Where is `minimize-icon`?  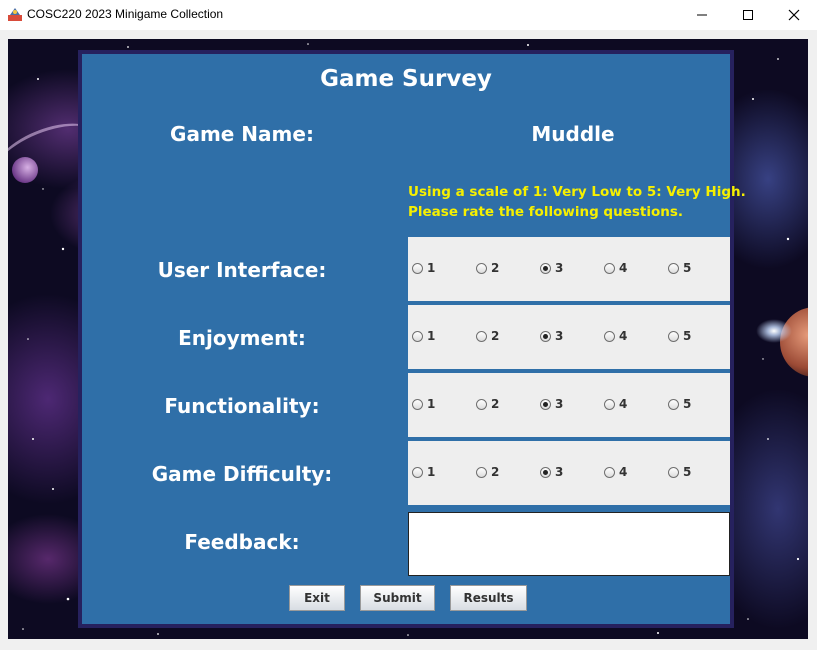 minimize-icon is located at coordinates (702, 15).